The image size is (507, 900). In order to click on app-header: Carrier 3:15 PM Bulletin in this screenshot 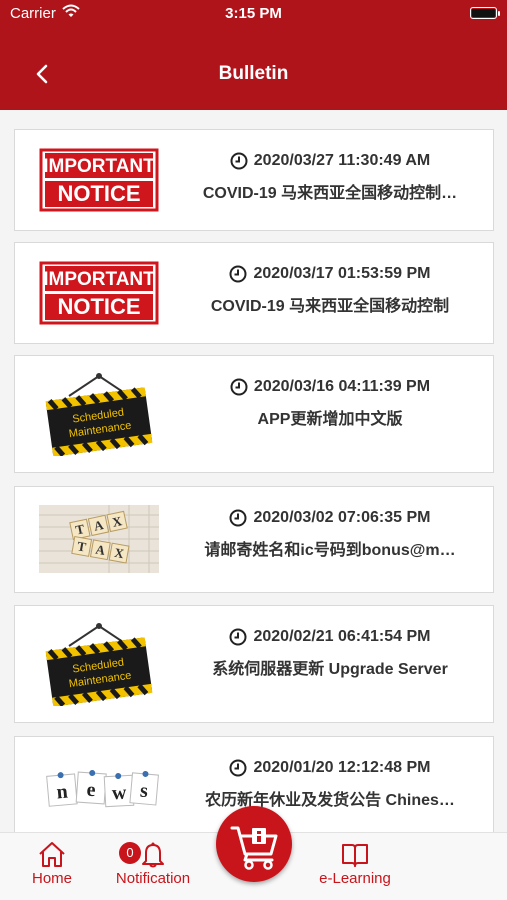, I will do `click(253, 55)`.